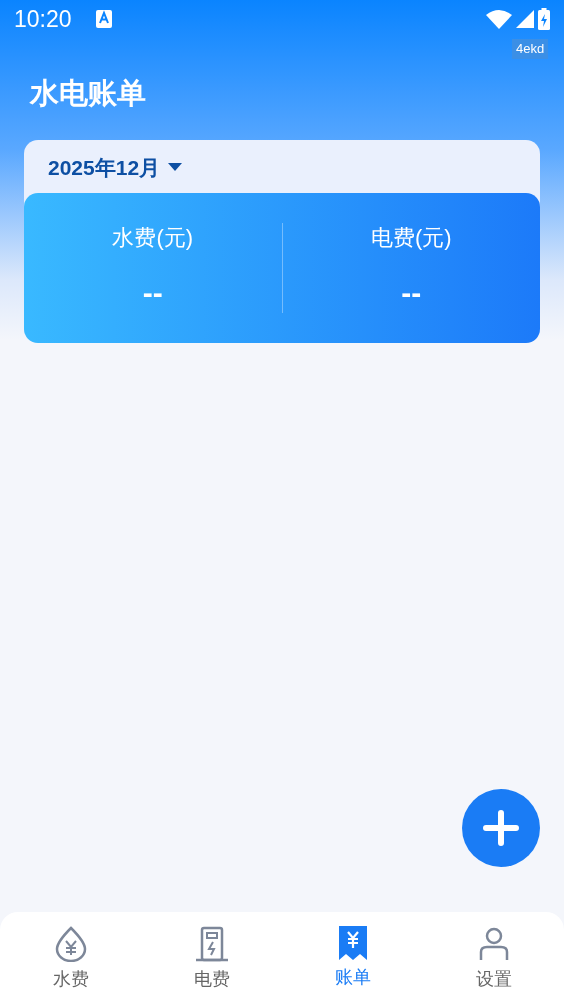 The width and height of the screenshot is (564, 1004). Describe the element at coordinates (544, 19) in the screenshot. I see `battery-icon` at that location.